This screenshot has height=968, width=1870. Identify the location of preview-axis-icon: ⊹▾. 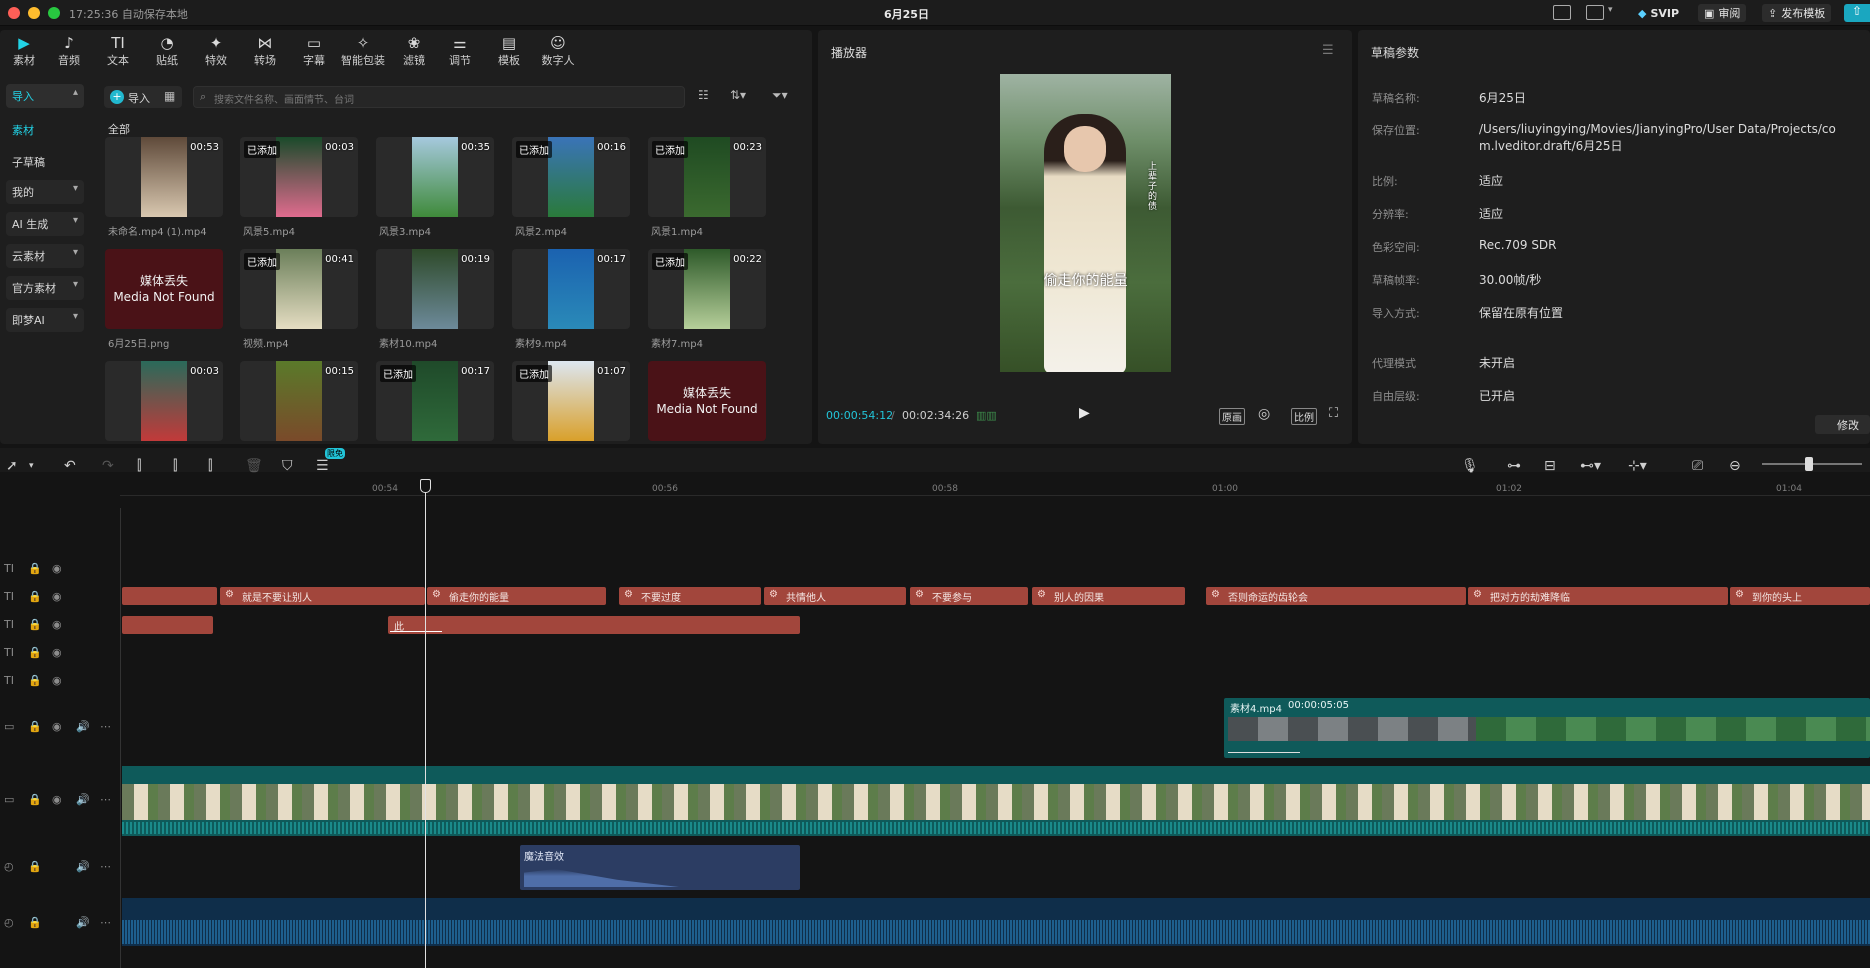
(1637, 466).